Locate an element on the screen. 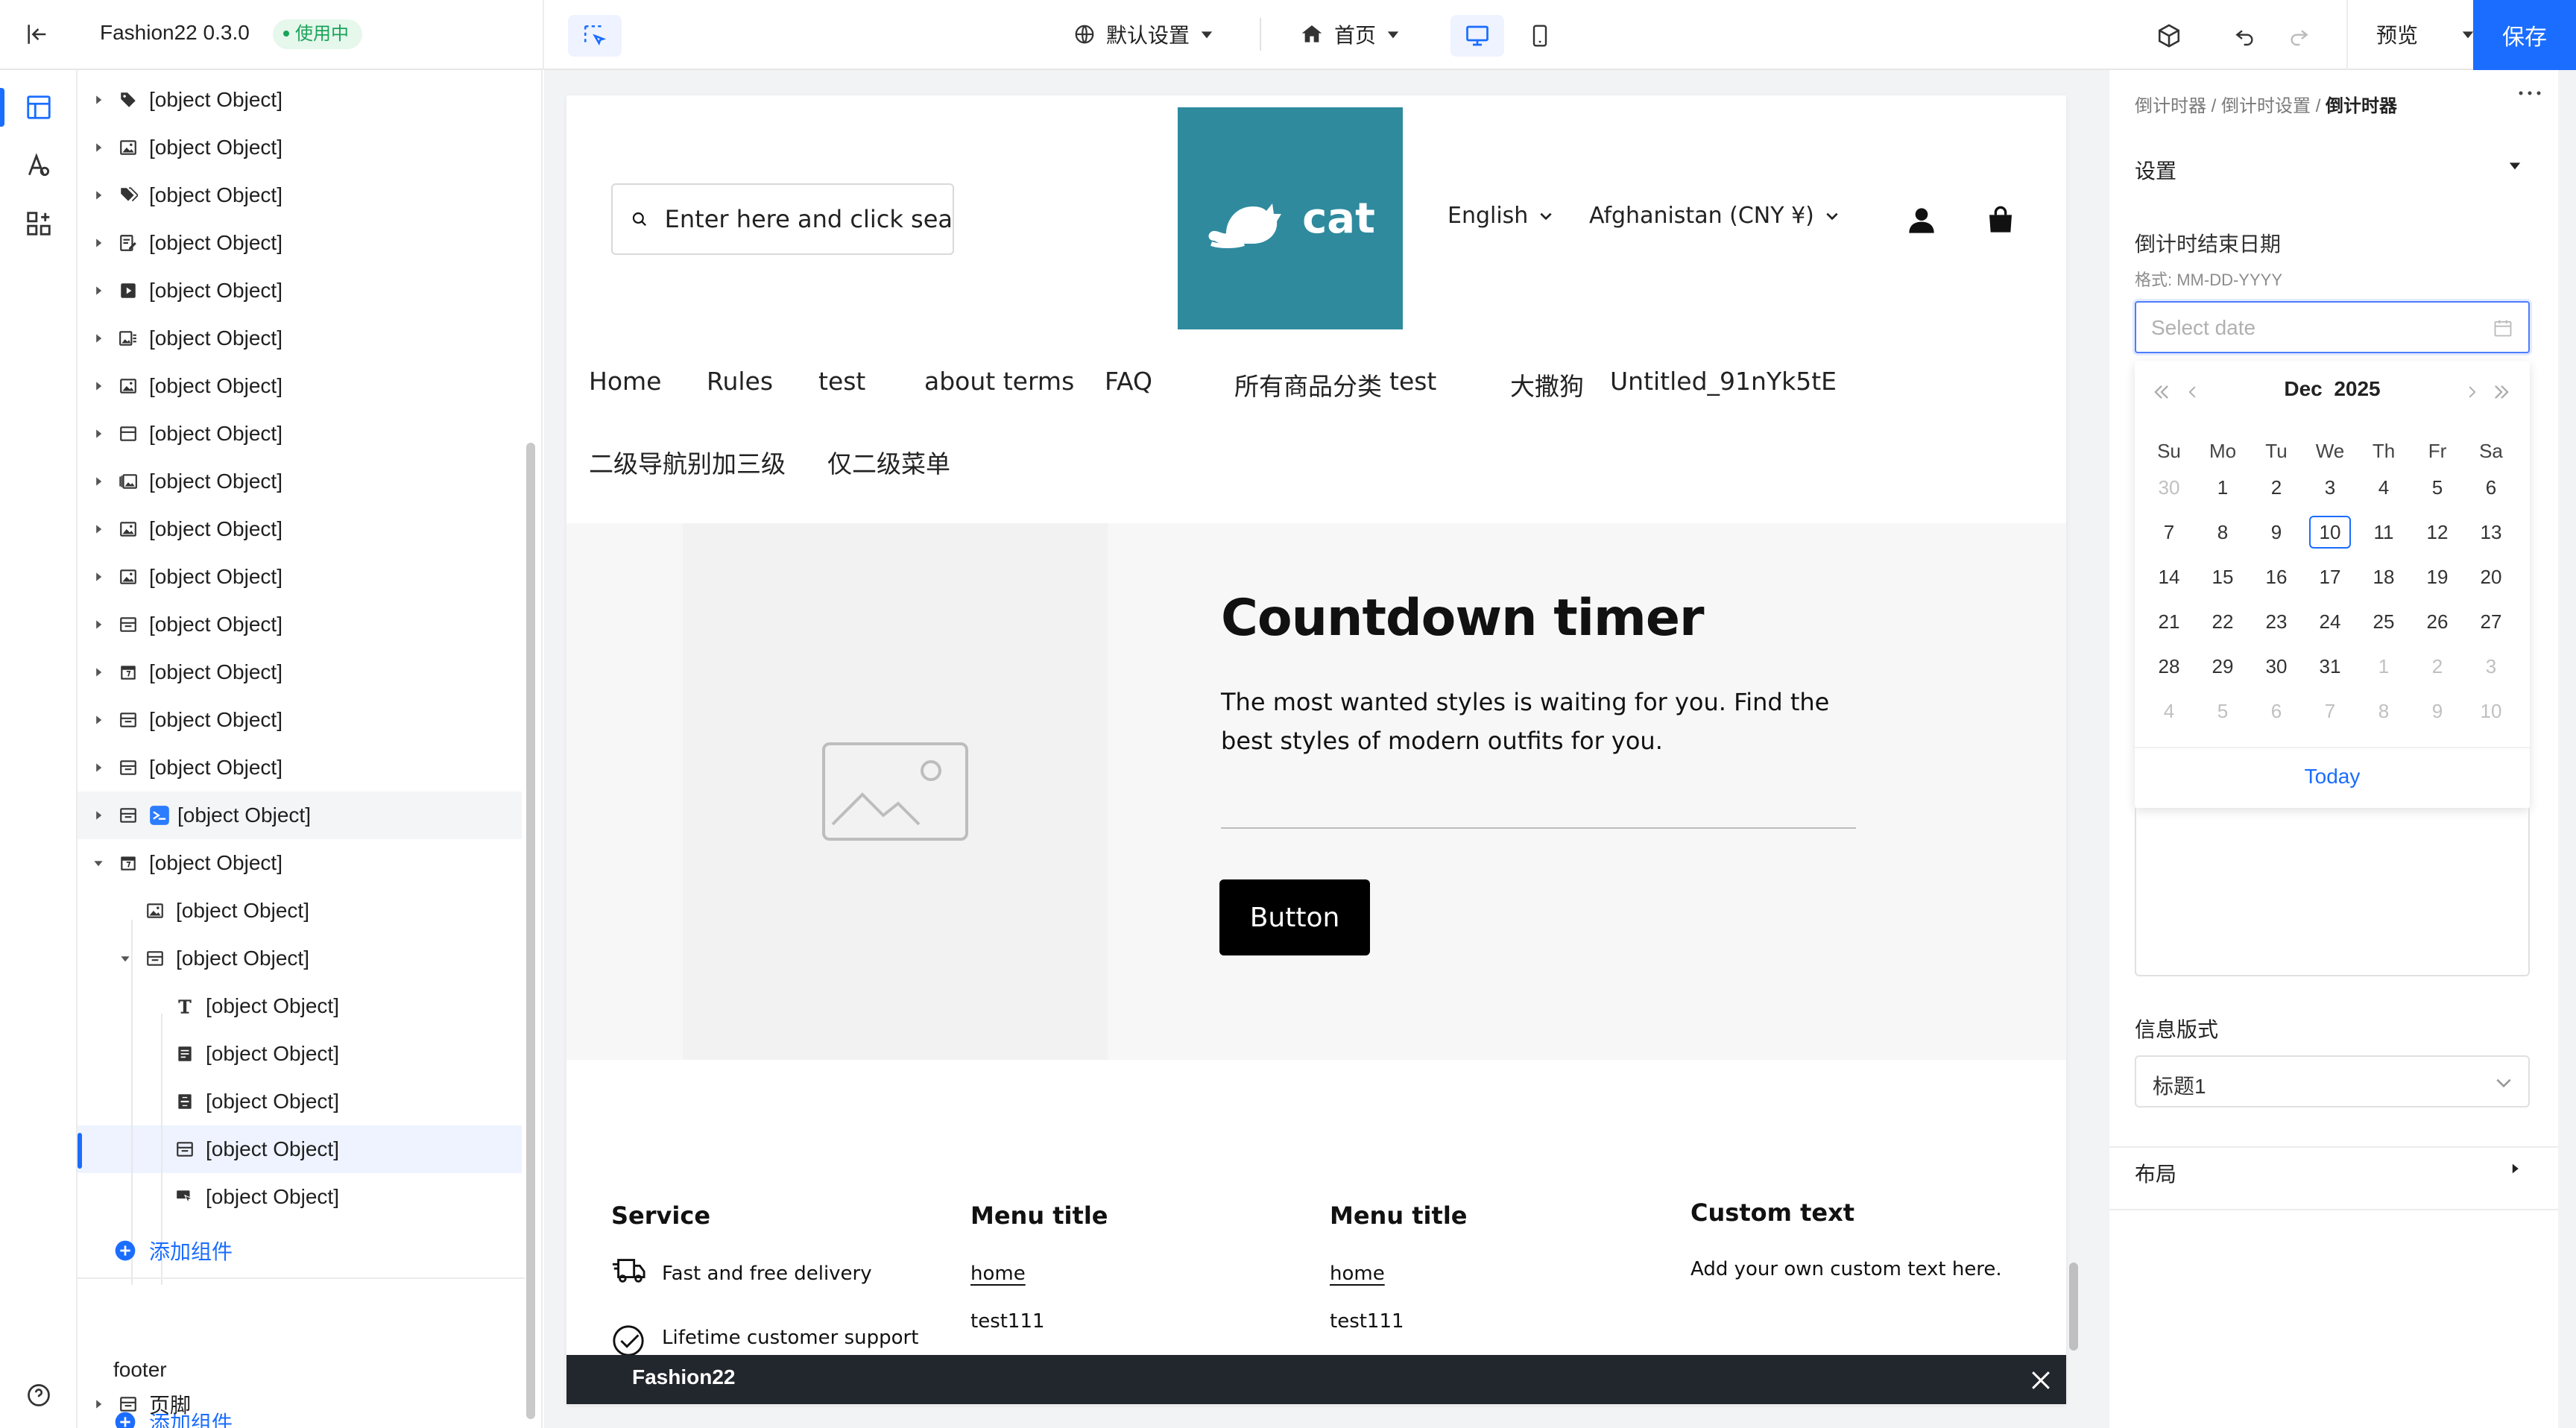 This screenshot has width=2576, height=1428. calendar-day: 10 is located at coordinates (2491, 711).